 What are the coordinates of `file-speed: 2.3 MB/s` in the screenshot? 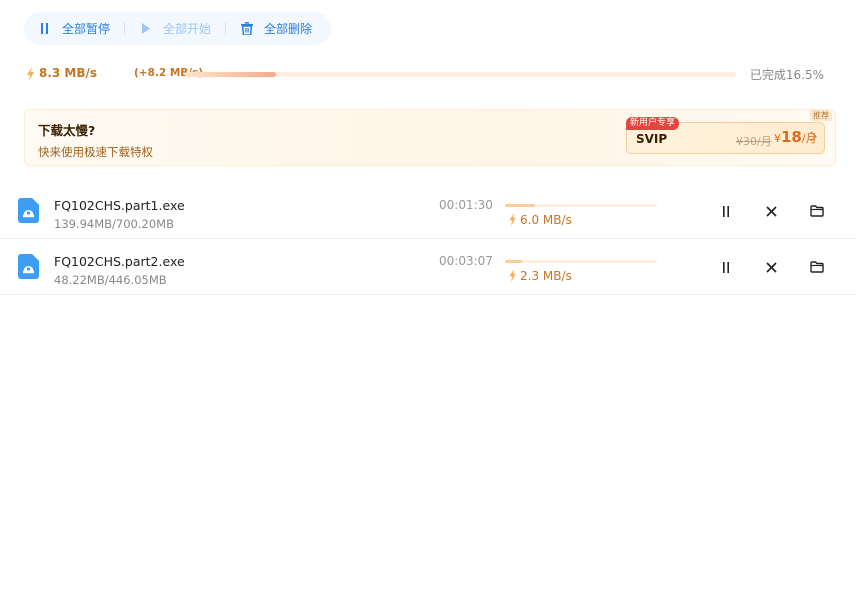 It's located at (540, 276).